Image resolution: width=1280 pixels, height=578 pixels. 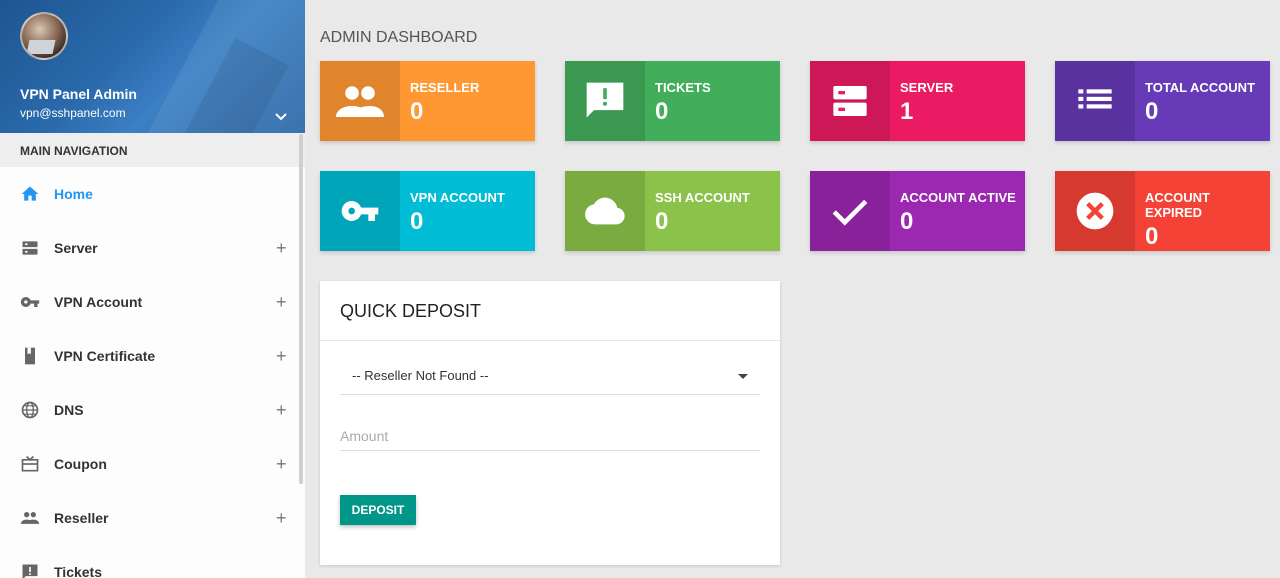 What do you see at coordinates (73, 113) in the screenshot?
I see `user-email: vpn@sshpanel.com` at bounding box center [73, 113].